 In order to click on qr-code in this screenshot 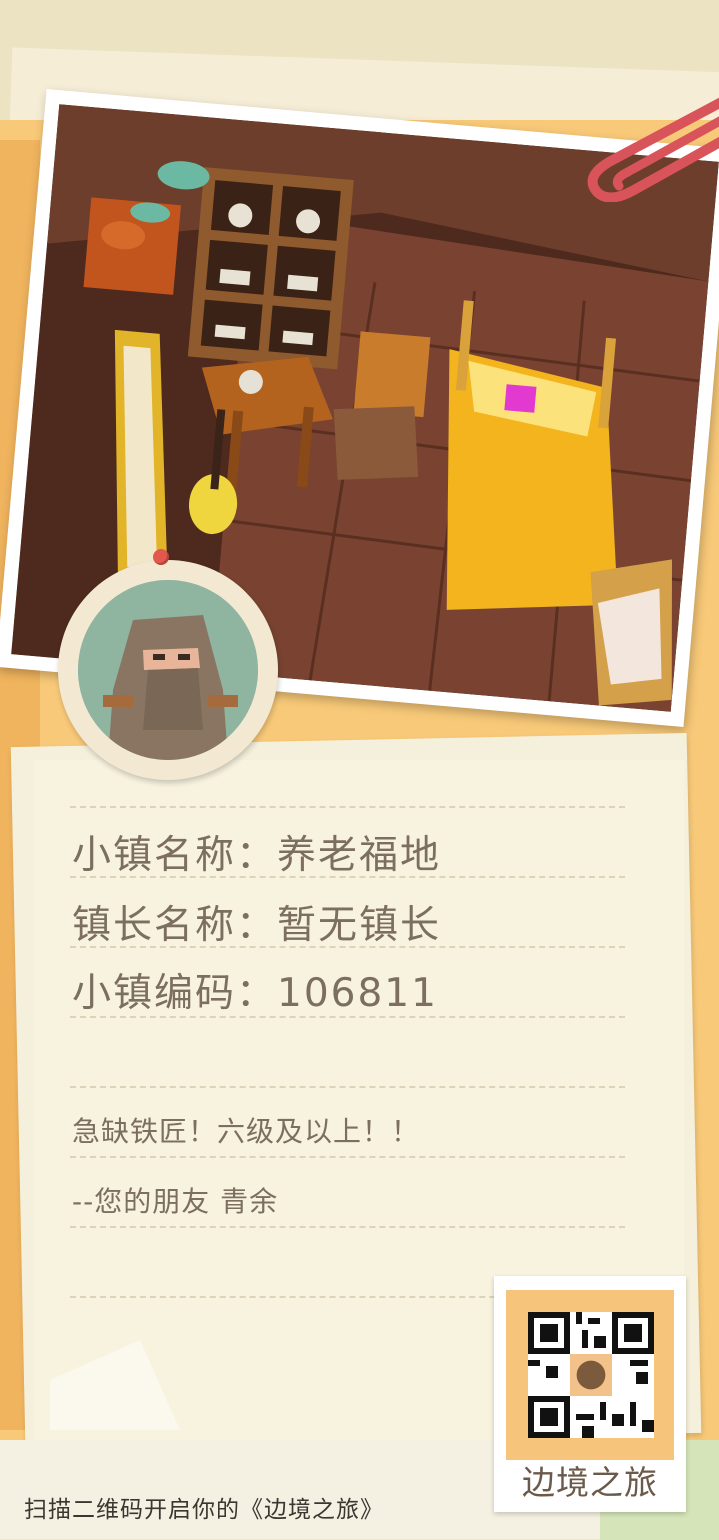, I will do `click(591, 1375)`.